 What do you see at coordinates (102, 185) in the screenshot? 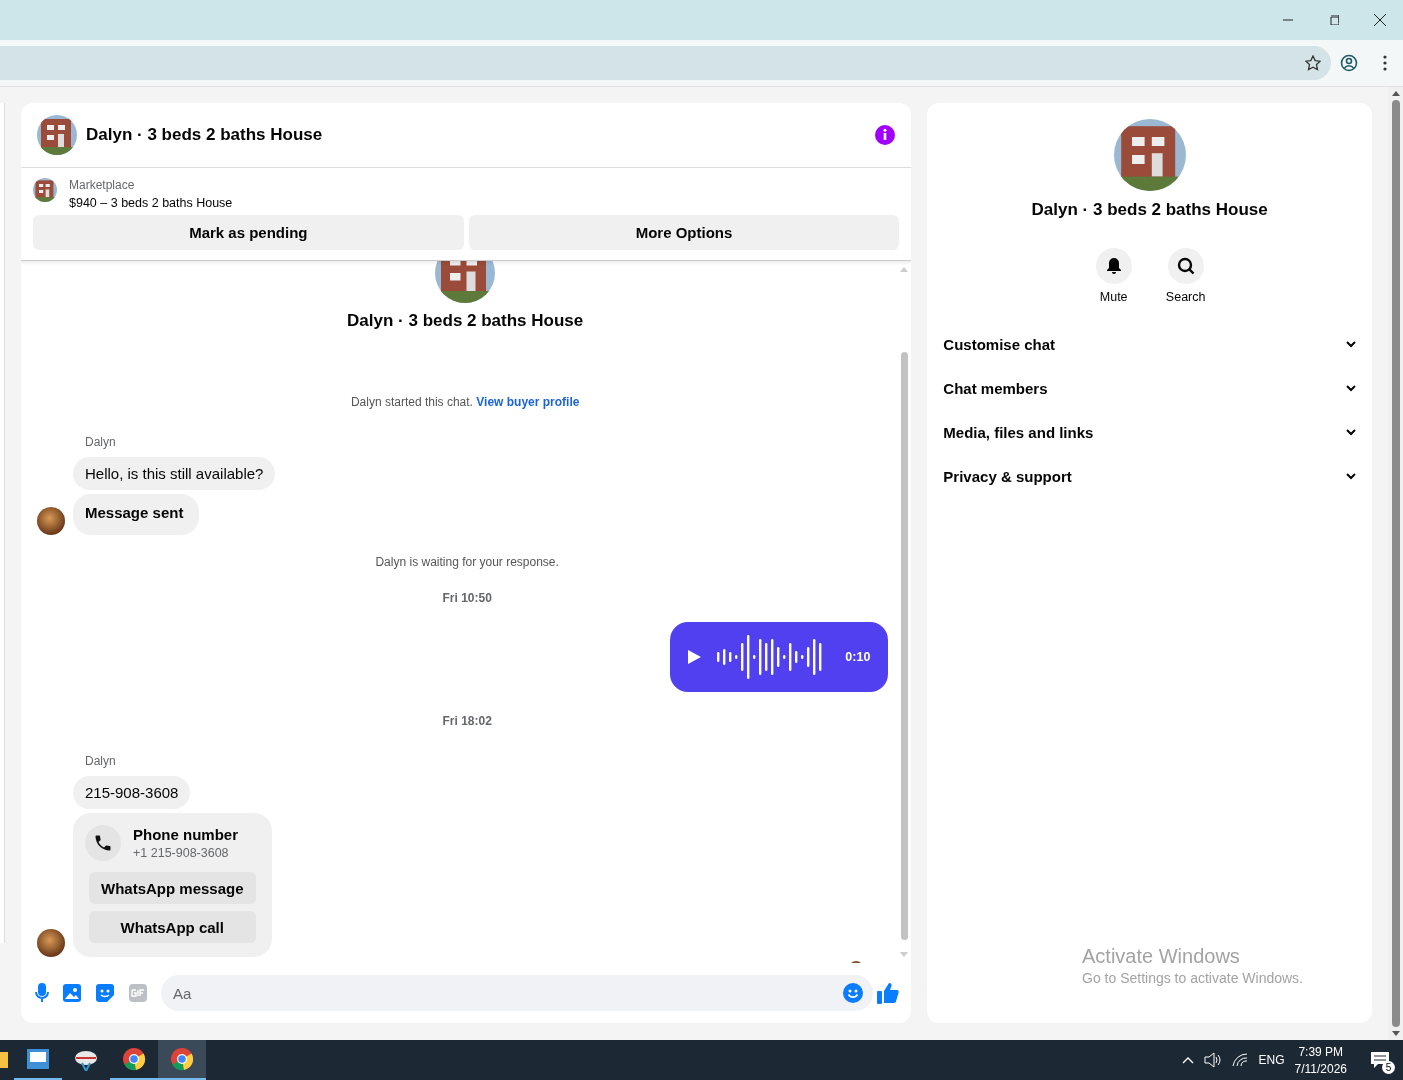
I see `listing-source: Marketplace` at bounding box center [102, 185].